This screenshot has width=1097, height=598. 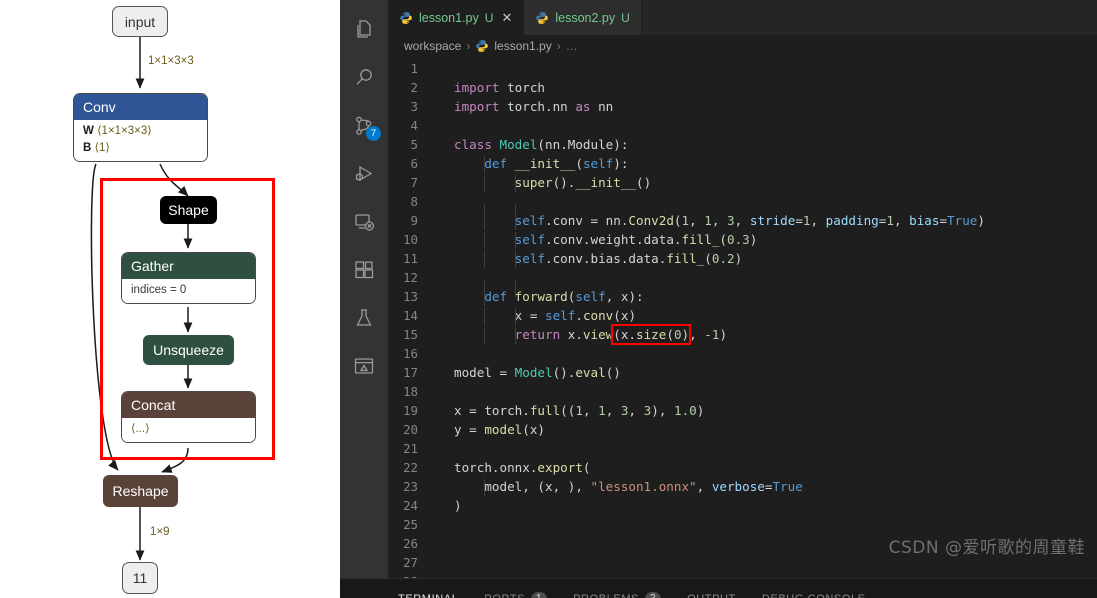 What do you see at coordinates (506, 18) in the screenshot?
I see `tab-lesson1-py-close-icon: ✕` at bounding box center [506, 18].